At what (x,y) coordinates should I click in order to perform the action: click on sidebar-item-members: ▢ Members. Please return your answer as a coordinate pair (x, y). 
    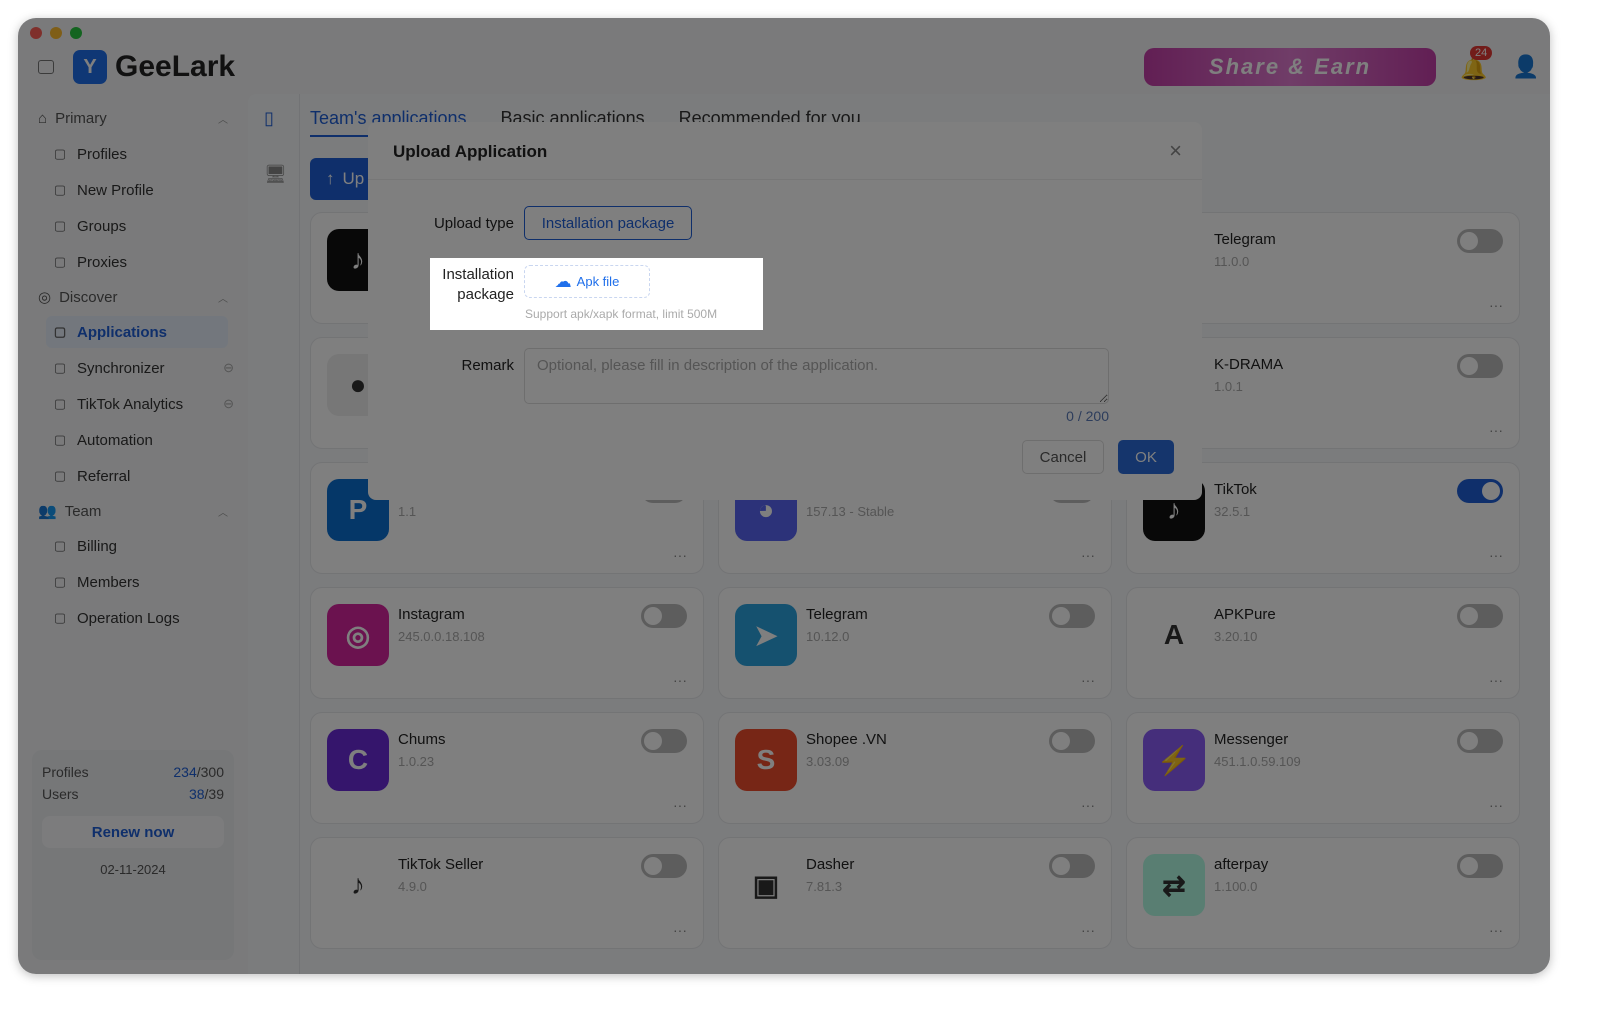
    Looking at the image, I should click on (143, 582).